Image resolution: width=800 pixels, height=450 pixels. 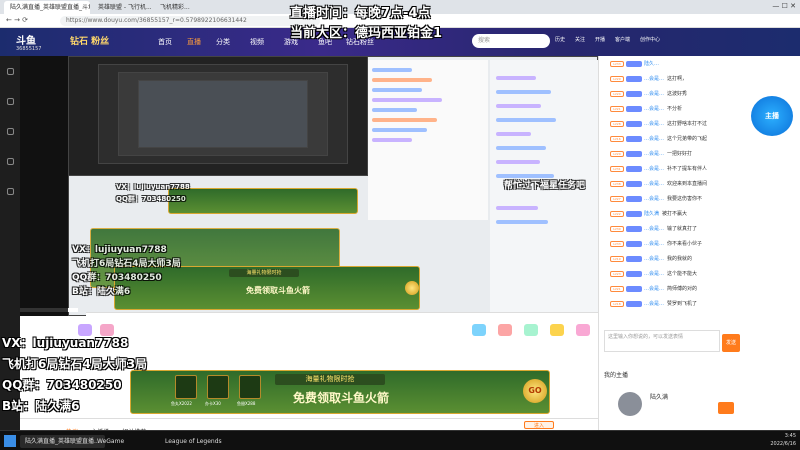 What do you see at coordinates (680, 199) in the screenshot?
I see `chat-message: LV27 …会是… 我要这伤害你不` at bounding box center [680, 199].